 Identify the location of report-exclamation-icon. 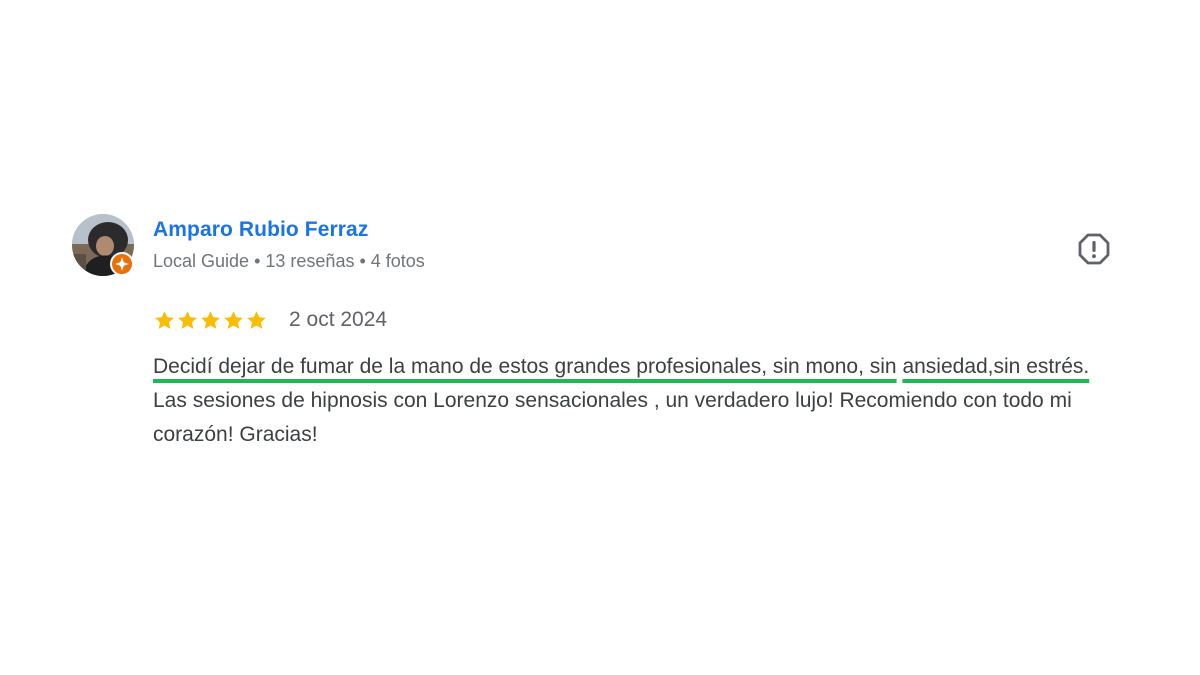
(1094, 249).